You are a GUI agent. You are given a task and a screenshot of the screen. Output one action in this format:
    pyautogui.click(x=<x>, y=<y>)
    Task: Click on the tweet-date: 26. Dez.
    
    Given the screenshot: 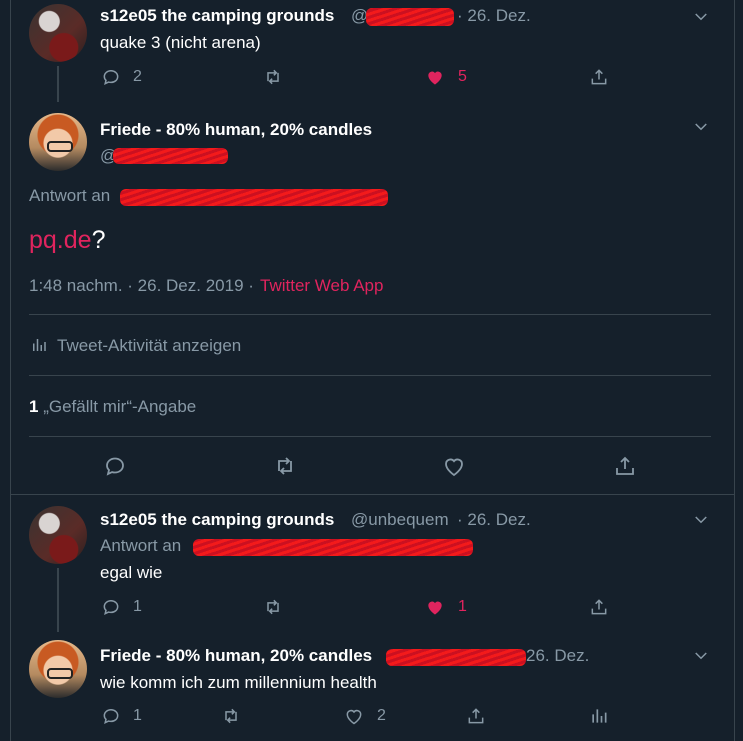 What is the action you would take?
    pyautogui.click(x=557, y=656)
    